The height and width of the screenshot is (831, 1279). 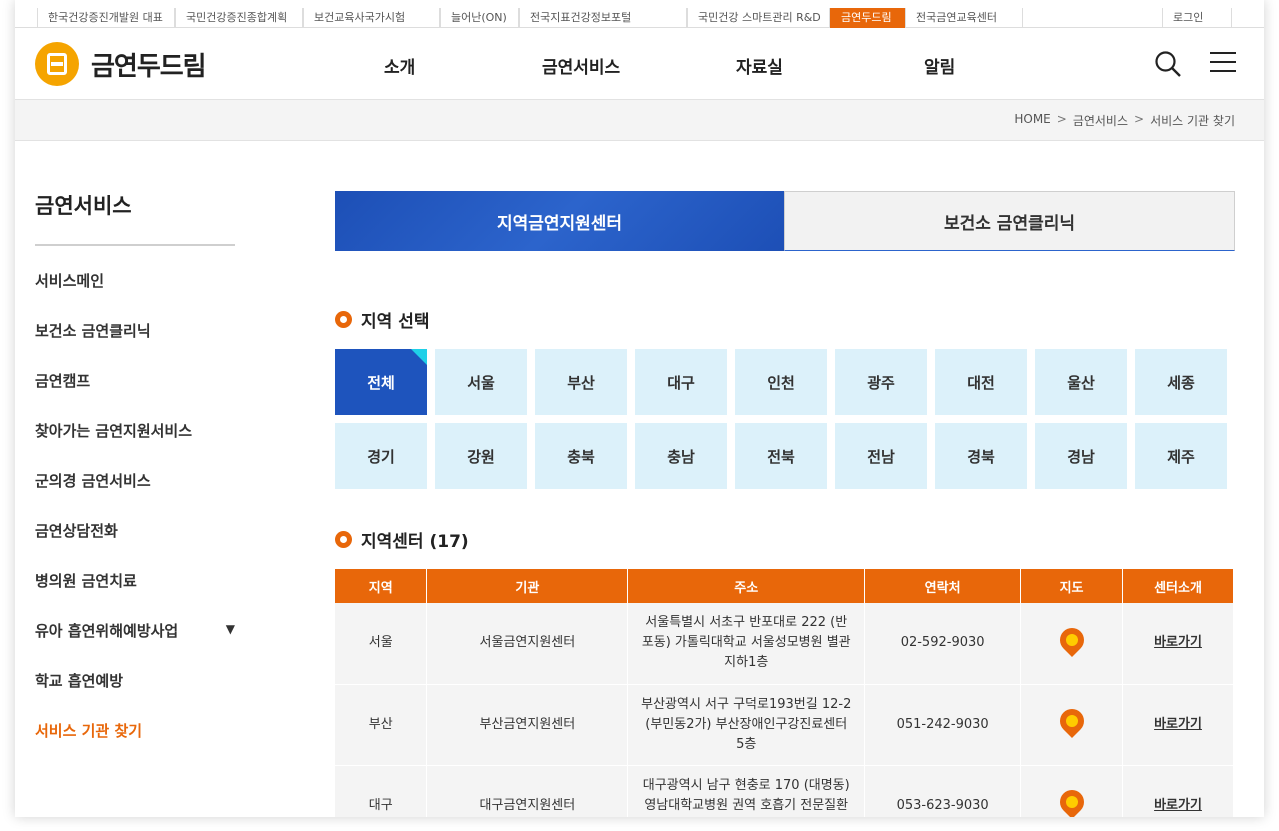 What do you see at coordinates (785, 319) in the screenshot?
I see `region-section-title: 지역 선택` at bounding box center [785, 319].